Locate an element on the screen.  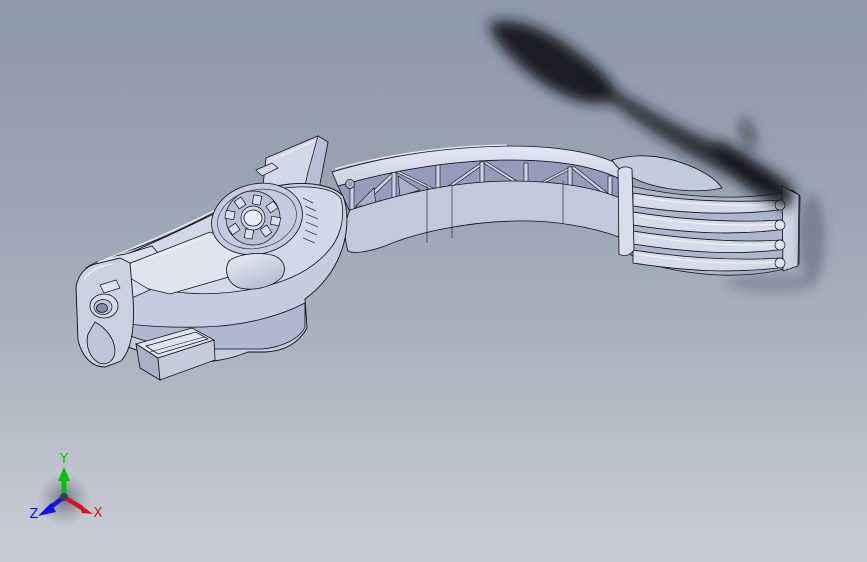
shadow-wisp is located at coordinates (747, 135).